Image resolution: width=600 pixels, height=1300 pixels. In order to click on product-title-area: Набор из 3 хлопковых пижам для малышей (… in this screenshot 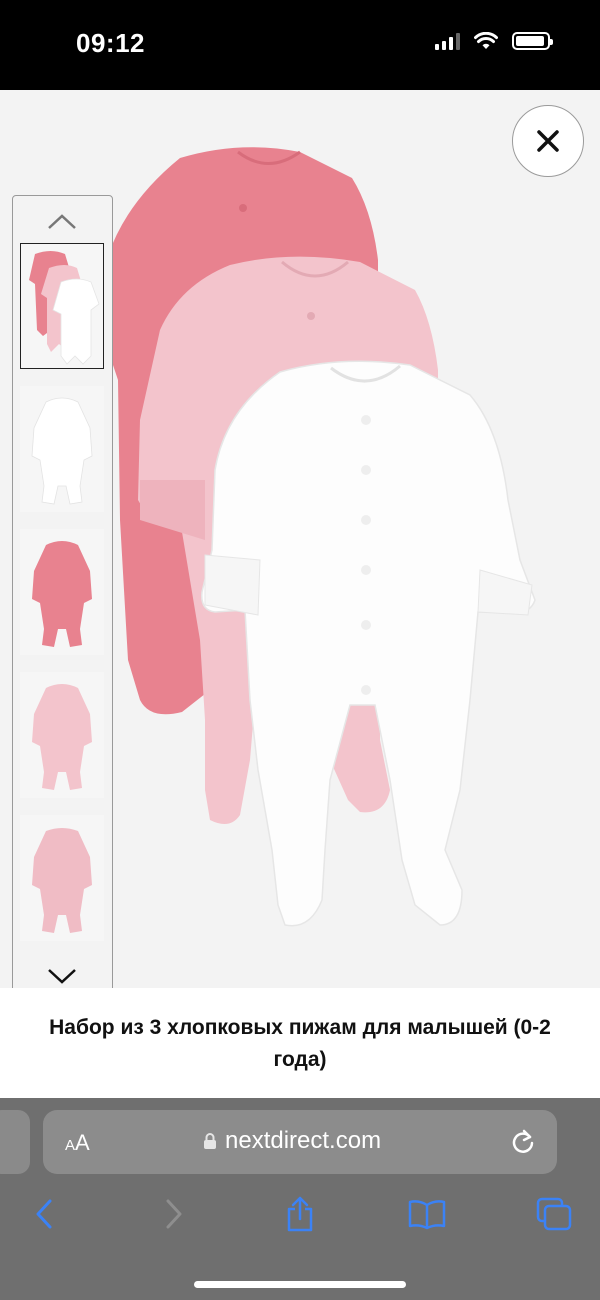, I will do `click(300, 1043)`.